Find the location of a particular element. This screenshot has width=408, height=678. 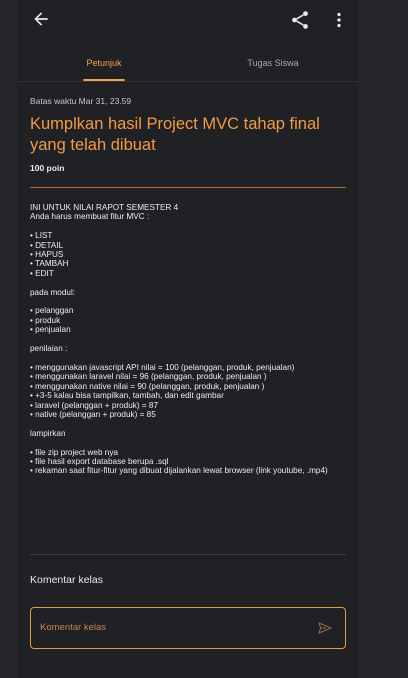

share-icon is located at coordinates (300, 20).